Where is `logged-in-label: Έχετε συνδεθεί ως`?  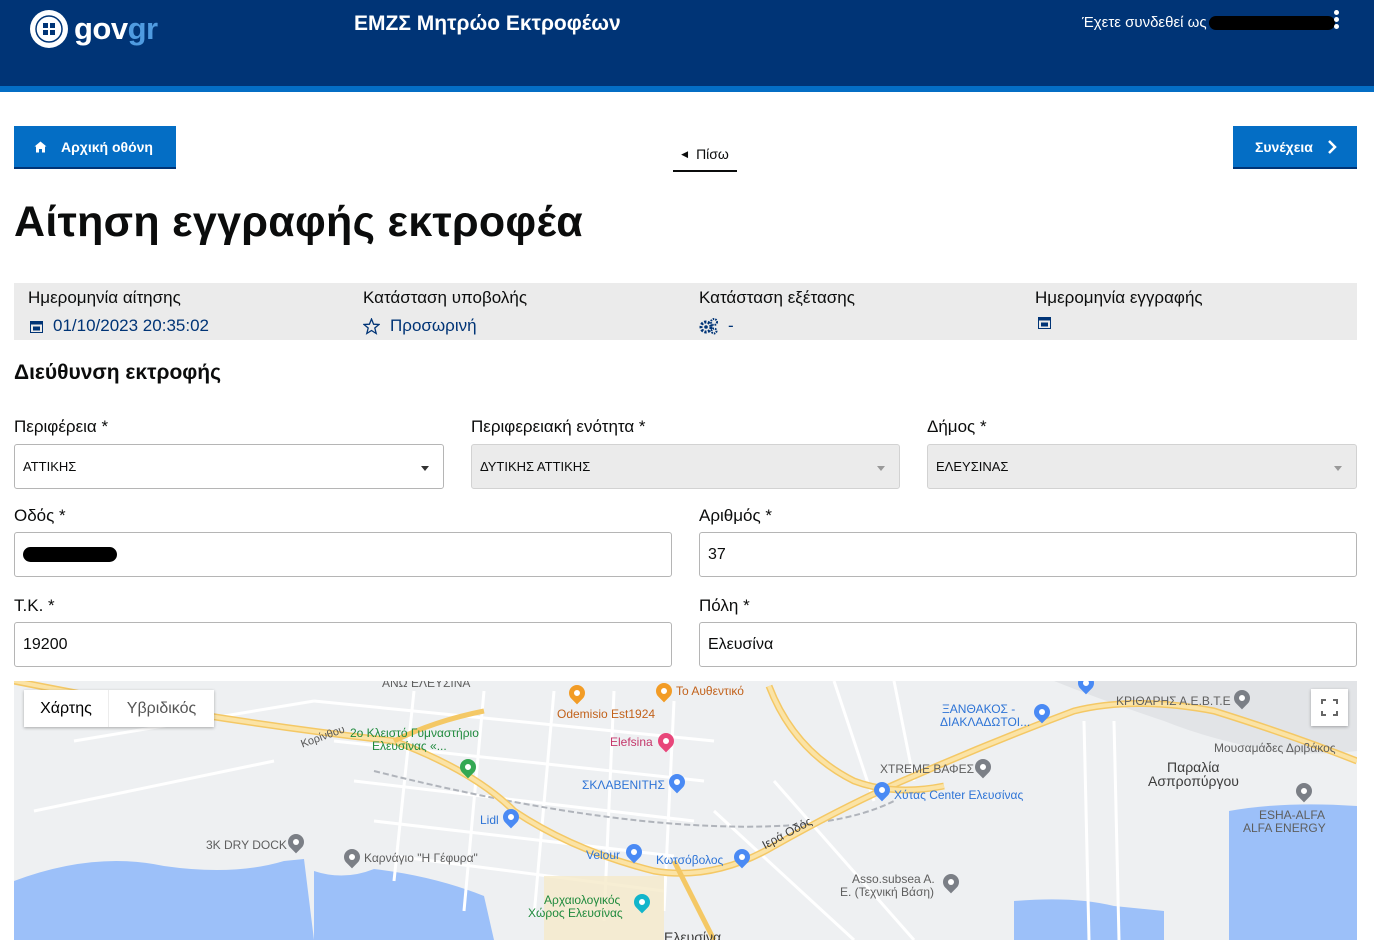 logged-in-label: Έχετε συνδεθεί ως is located at coordinates (1144, 22).